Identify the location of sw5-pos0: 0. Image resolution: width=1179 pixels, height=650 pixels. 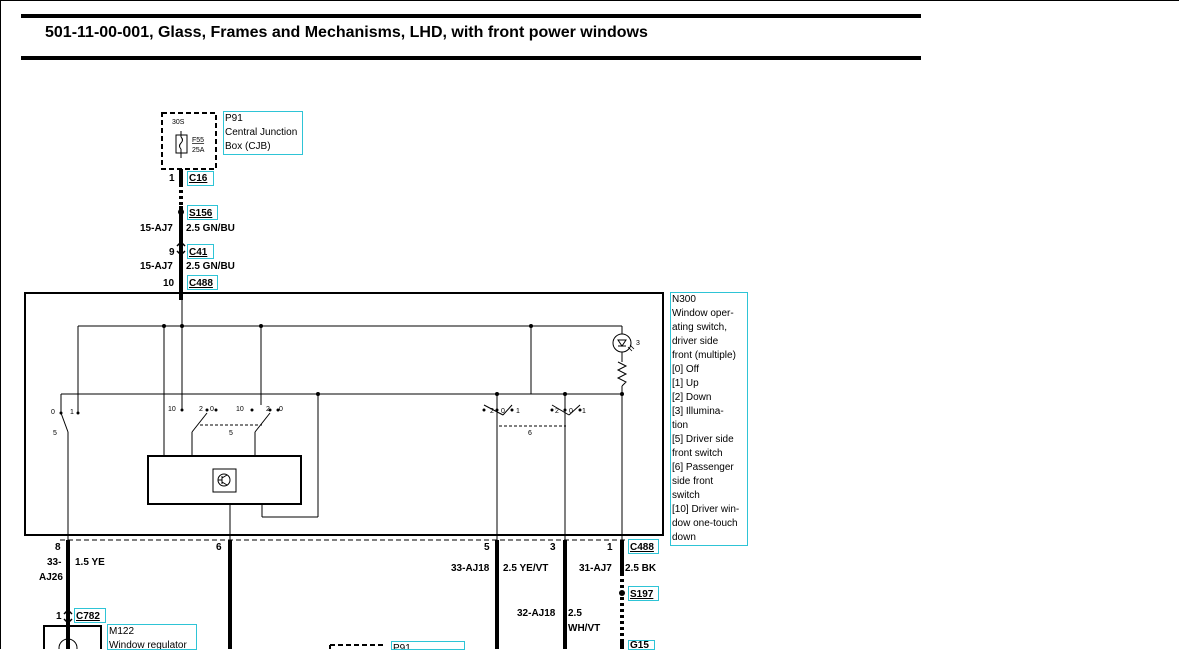
(53, 412).